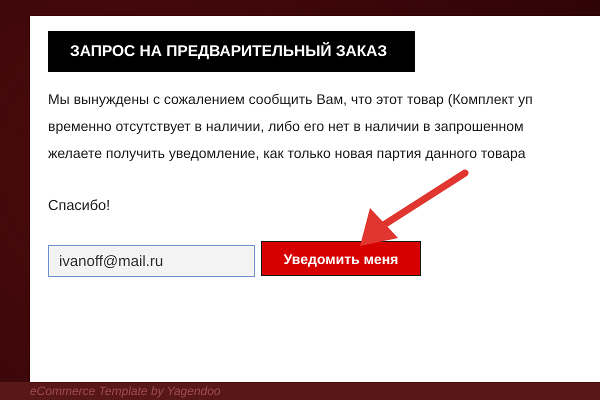  I want to click on page-heading: ЗАПРОС НА ПРЕДВАРИТЕЛЬНЫЙ ЗАКАЗ, so click(231, 51).